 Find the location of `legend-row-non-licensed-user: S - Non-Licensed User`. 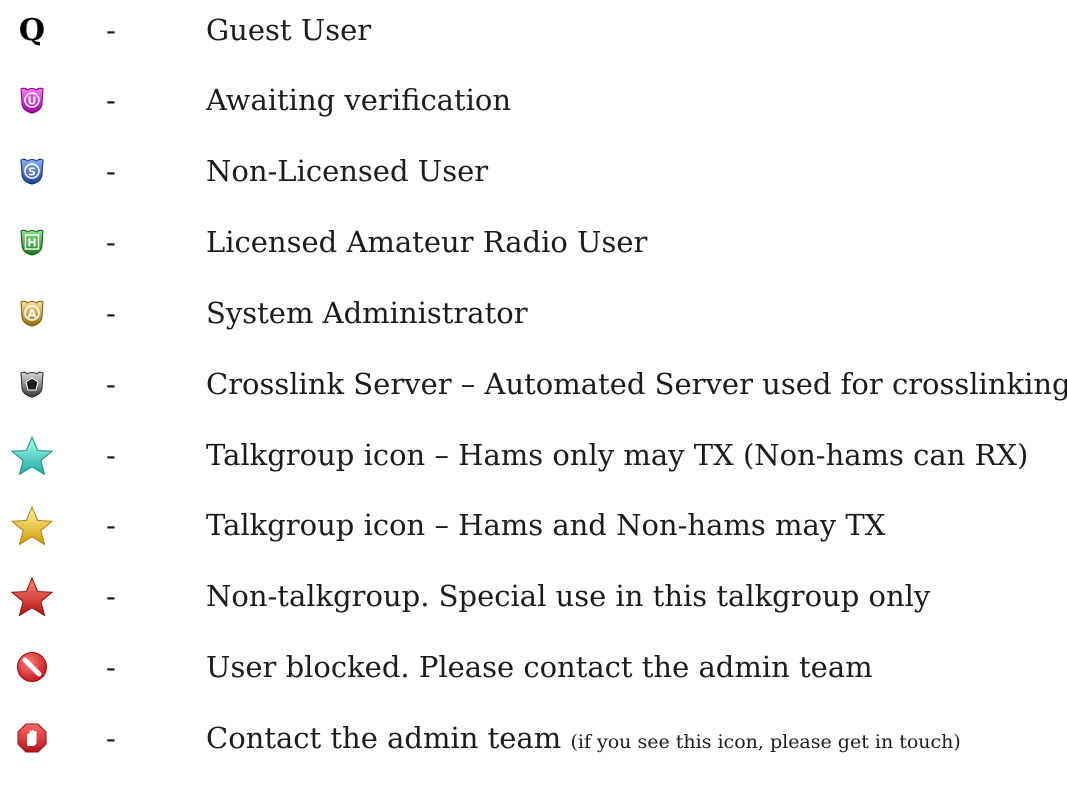

legend-row-non-licensed-user: S - Non-Licensed User is located at coordinates (533, 171).